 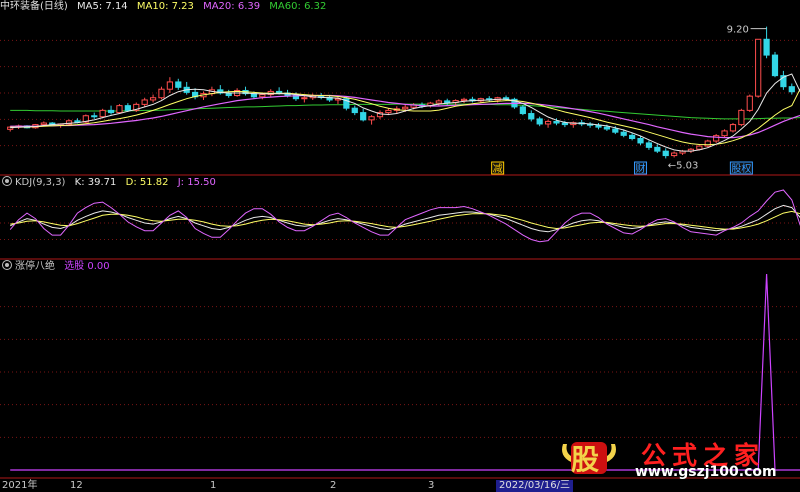 What do you see at coordinates (706, 472) in the screenshot?
I see `watermark-url: www.gszj100.com` at bounding box center [706, 472].